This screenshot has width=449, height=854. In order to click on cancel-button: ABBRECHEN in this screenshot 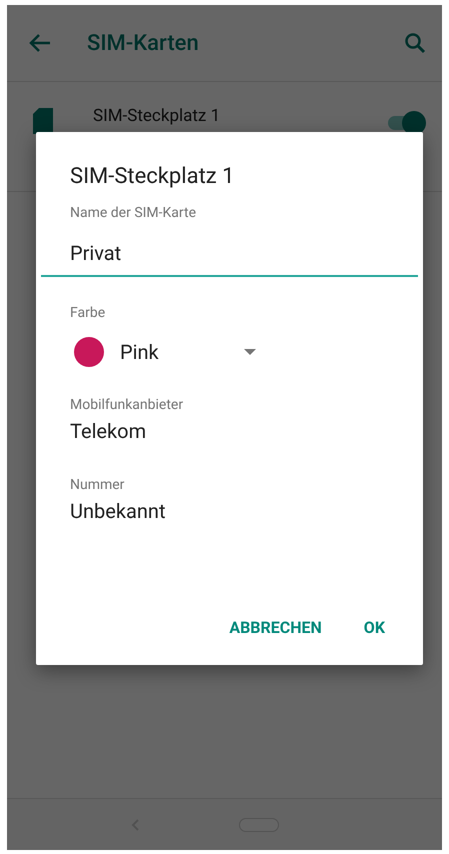, I will do `click(275, 627)`.